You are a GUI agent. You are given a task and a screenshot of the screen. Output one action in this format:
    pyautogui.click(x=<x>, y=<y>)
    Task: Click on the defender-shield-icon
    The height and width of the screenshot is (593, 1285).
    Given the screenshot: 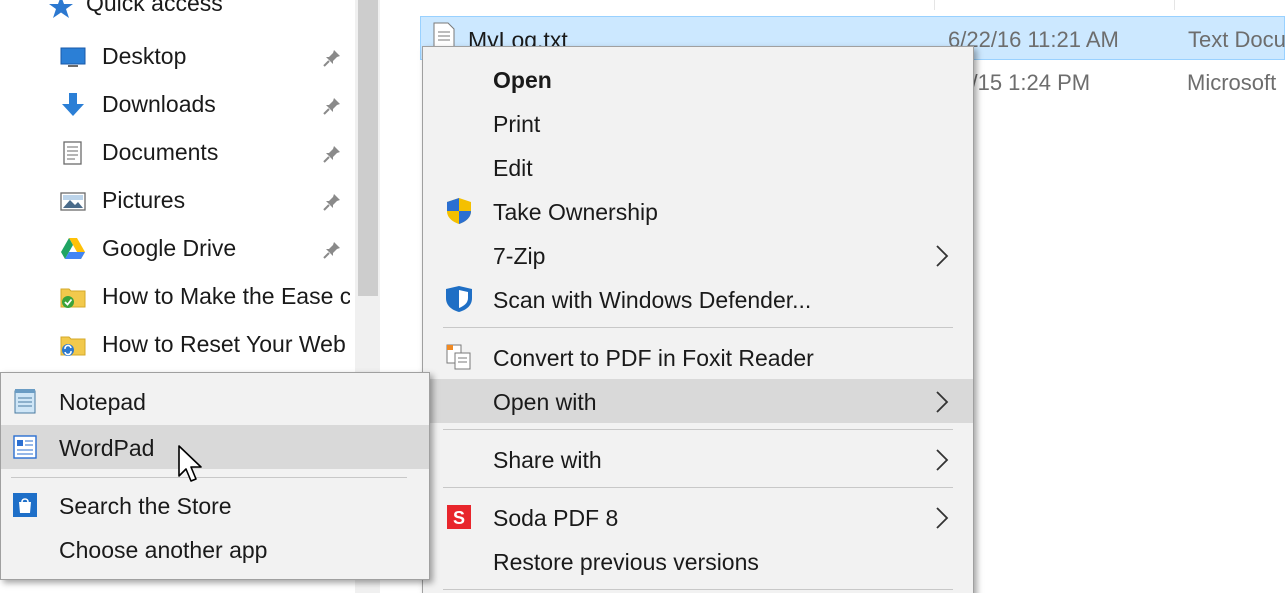 What is the action you would take?
    pyautogui.click(x=459, y=299)
    